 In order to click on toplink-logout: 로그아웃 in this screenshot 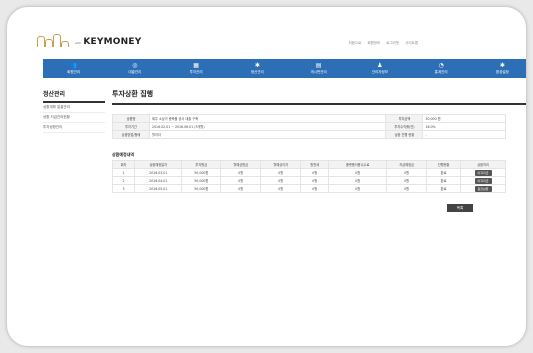, I will do `click(392, 43)`.